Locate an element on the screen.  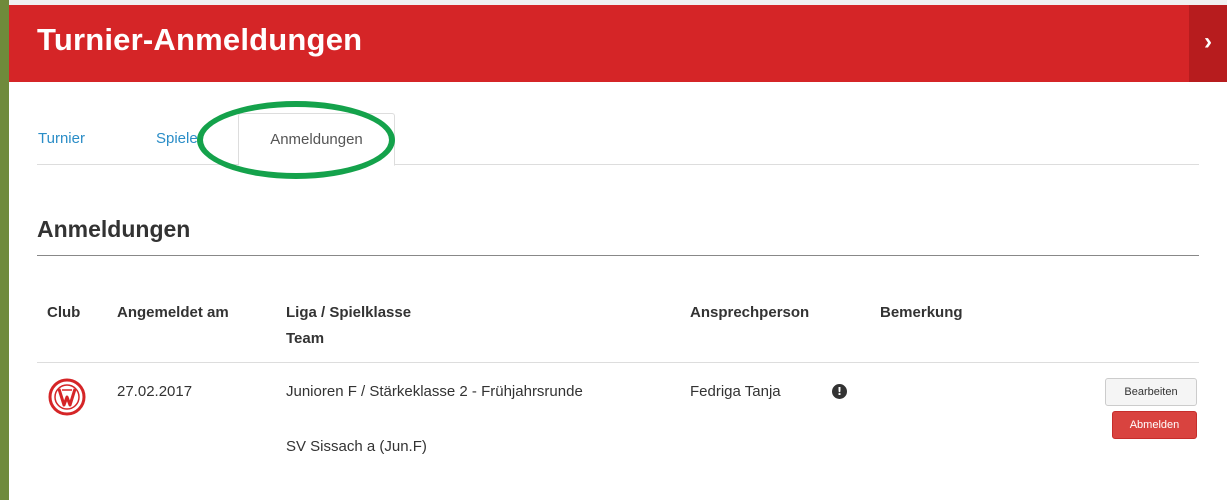
team-name: SV Sissach a (Jun.F) is located at coordinates (356, 446).